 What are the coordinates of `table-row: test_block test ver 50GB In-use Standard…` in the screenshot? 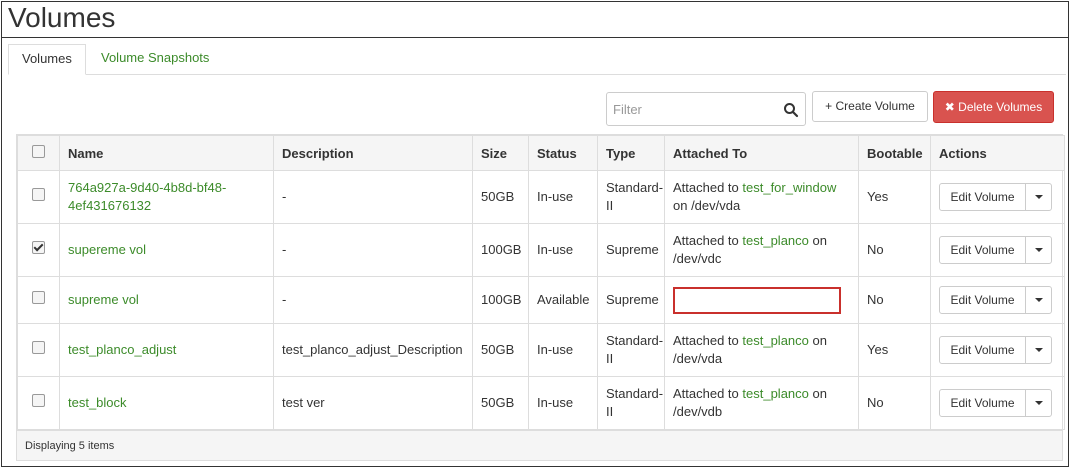 It's located at (541, 403).